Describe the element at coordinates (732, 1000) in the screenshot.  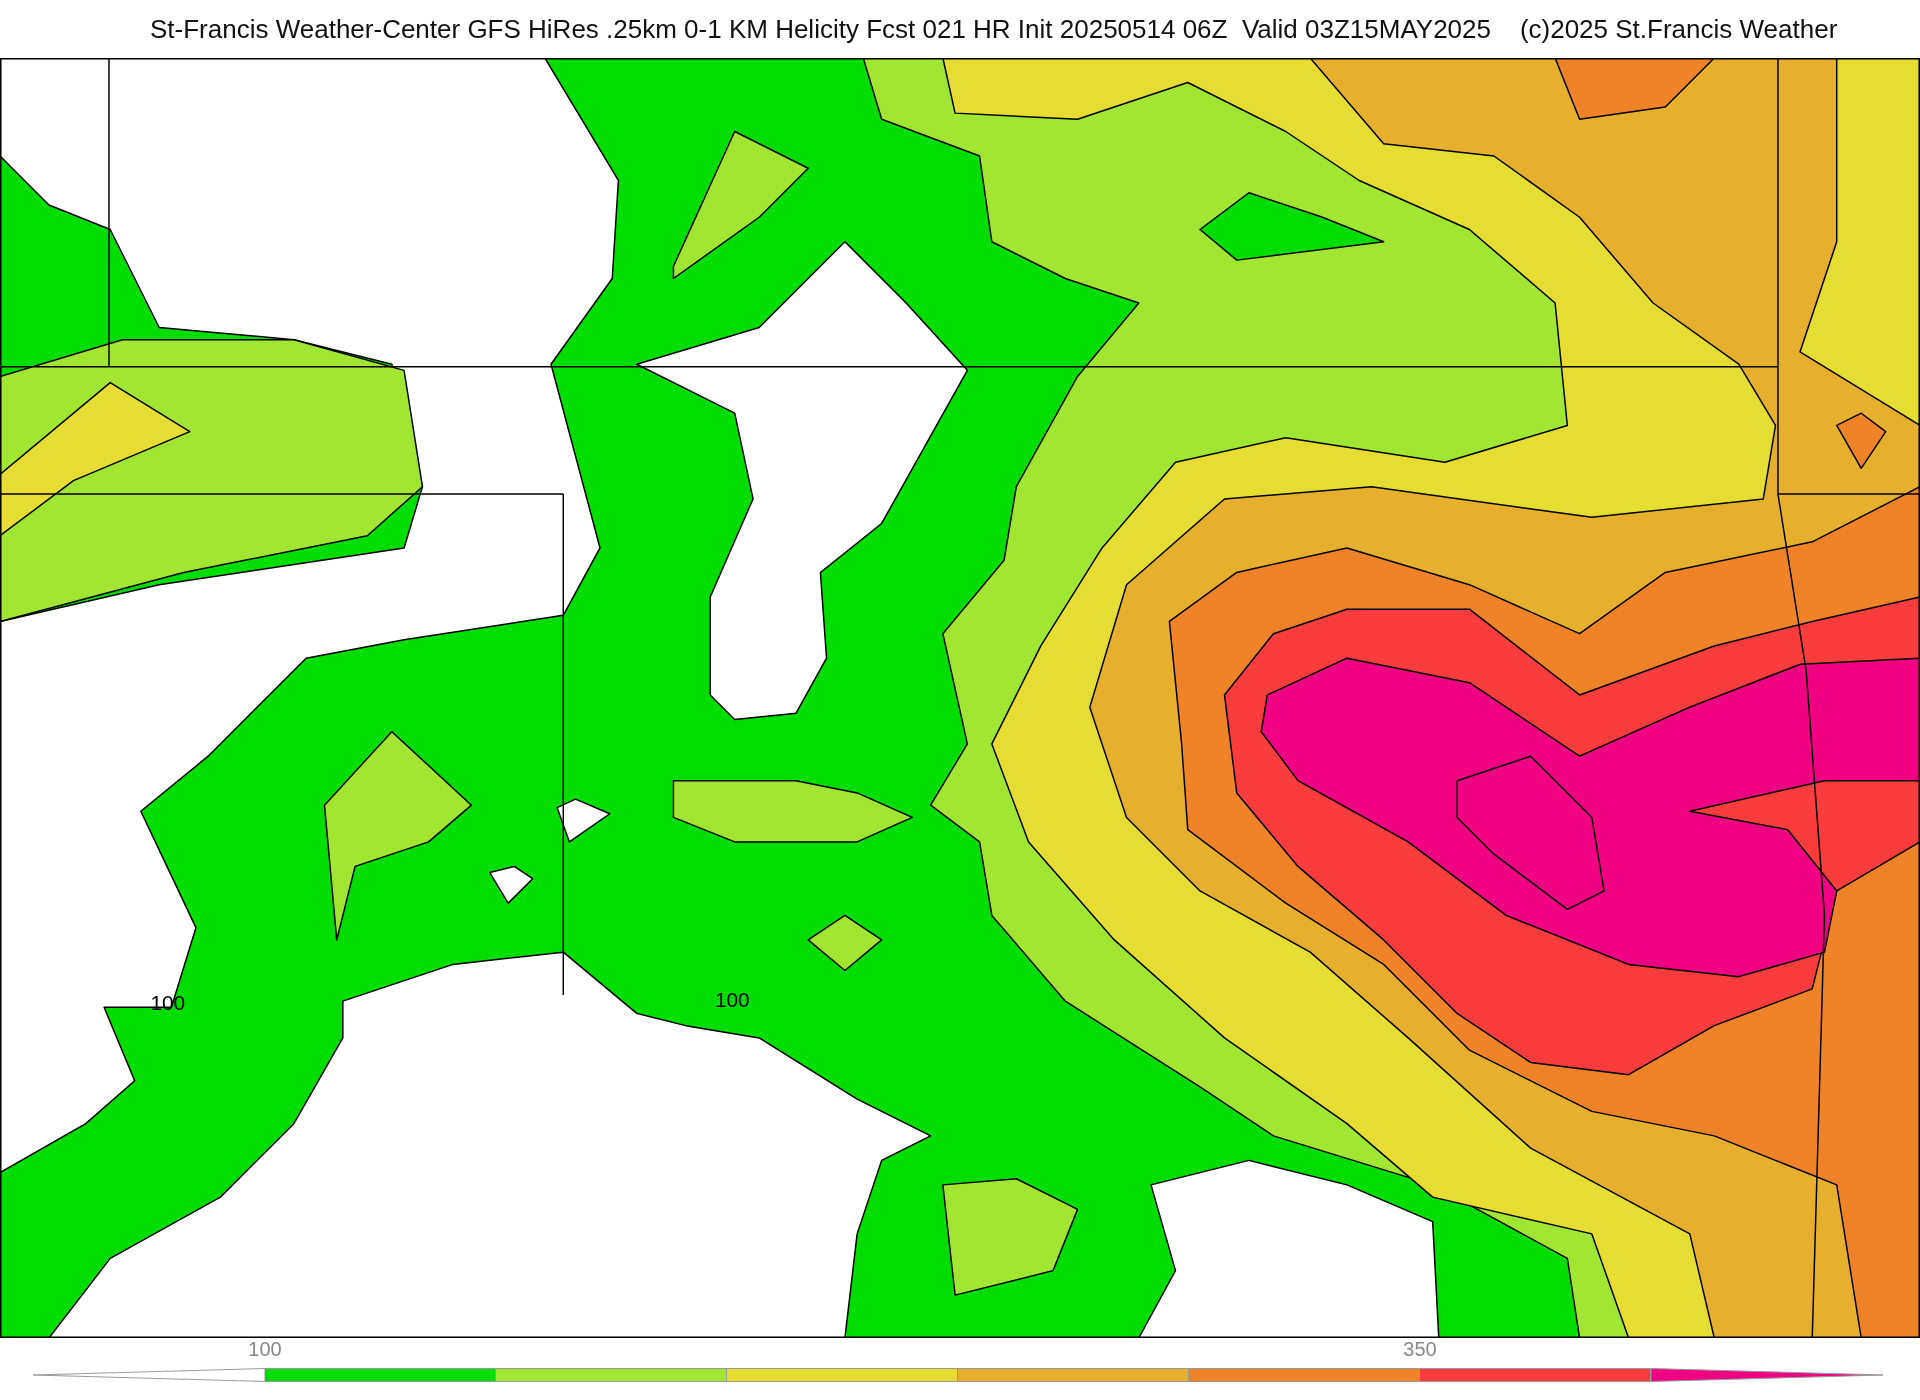
I see `contour-label: 100` at that location.